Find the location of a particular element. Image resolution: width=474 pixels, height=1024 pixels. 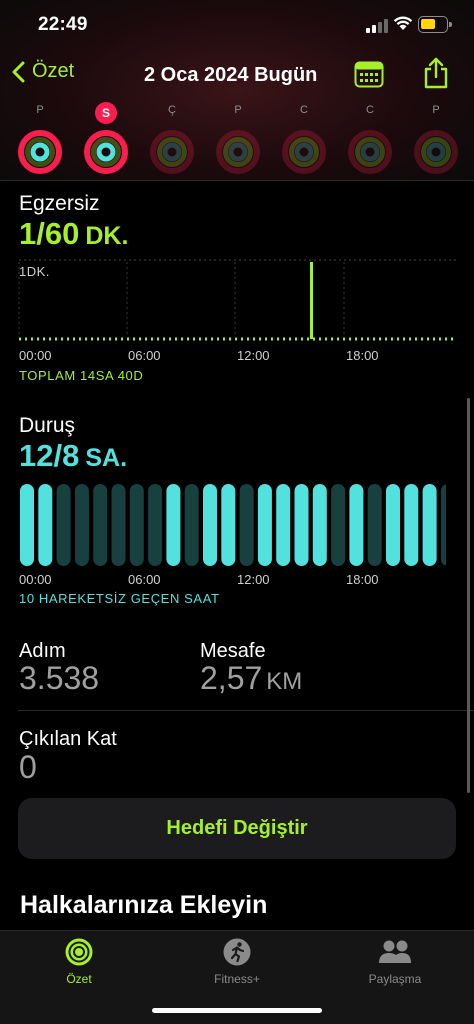

people-icon is located at coordinates (395, 951).